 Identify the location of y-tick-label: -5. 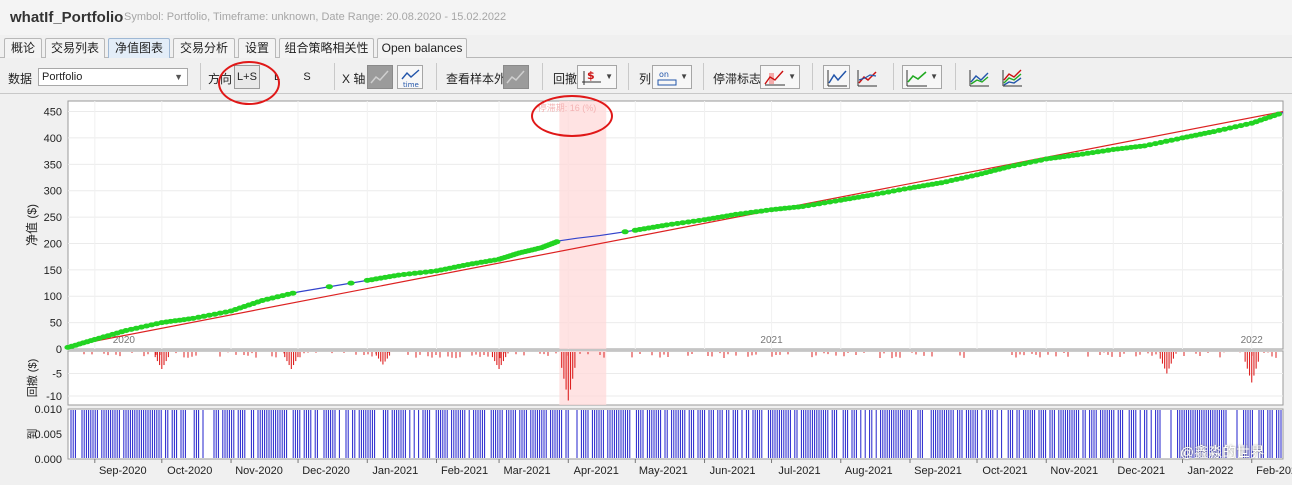
(57, 375).